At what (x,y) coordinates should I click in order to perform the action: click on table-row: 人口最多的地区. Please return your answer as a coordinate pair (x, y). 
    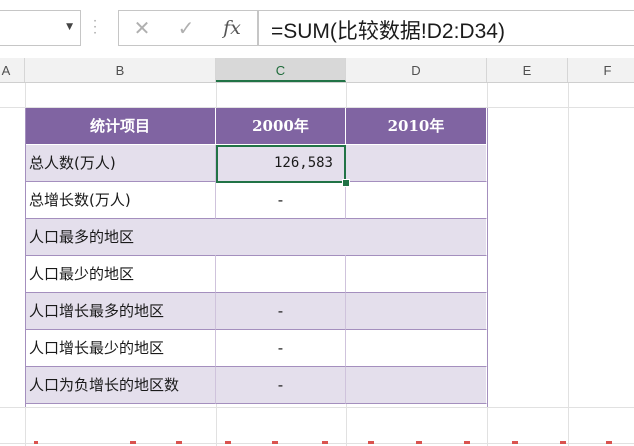
    Looking at the image, I should click on (256, 237).